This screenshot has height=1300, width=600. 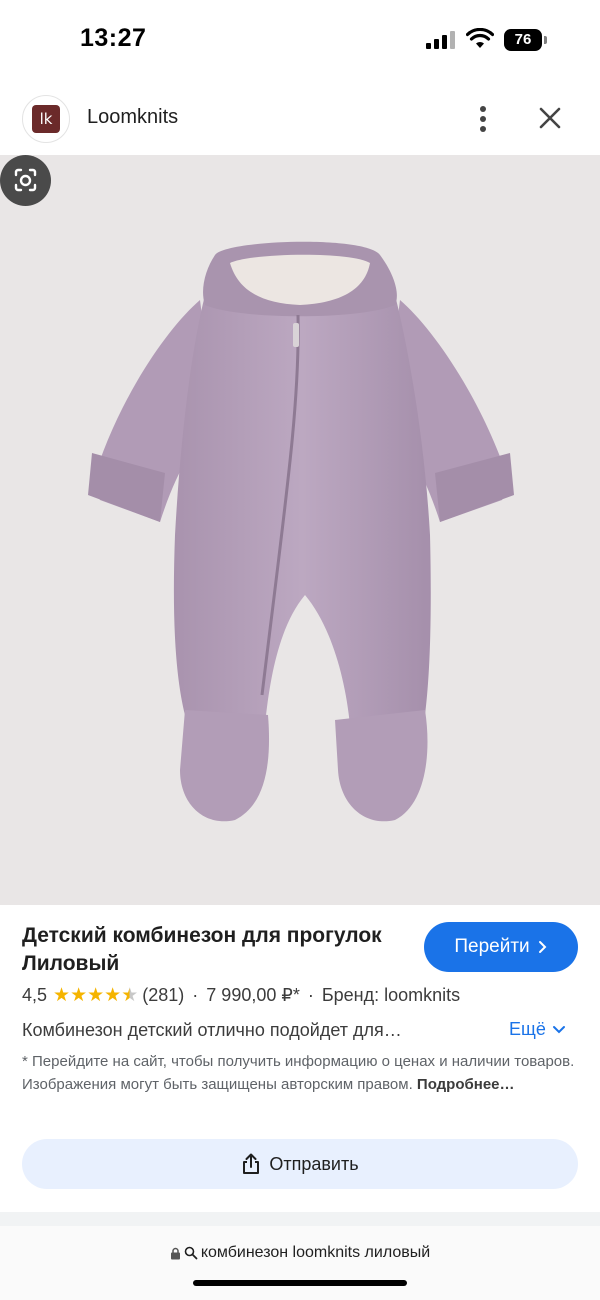 I want to click on divider, so click(x=300, y=1219).